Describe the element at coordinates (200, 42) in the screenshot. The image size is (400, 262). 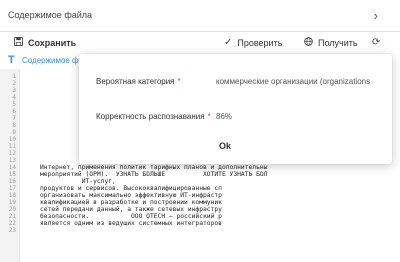
I see `toolbar: Сохранить ✓ Проверить Получить ⟳` at that location.